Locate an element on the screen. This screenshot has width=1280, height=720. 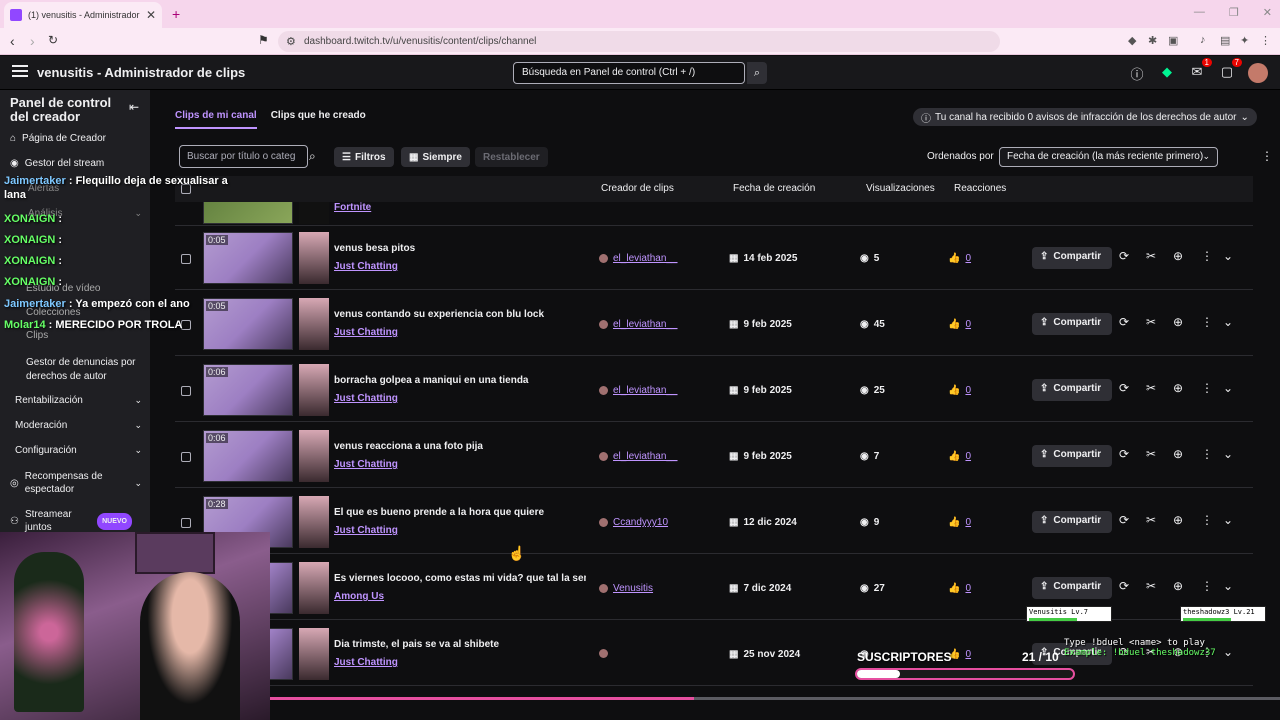
menu-dots-icon: ⋮ is located at coordinates (1265, 40).